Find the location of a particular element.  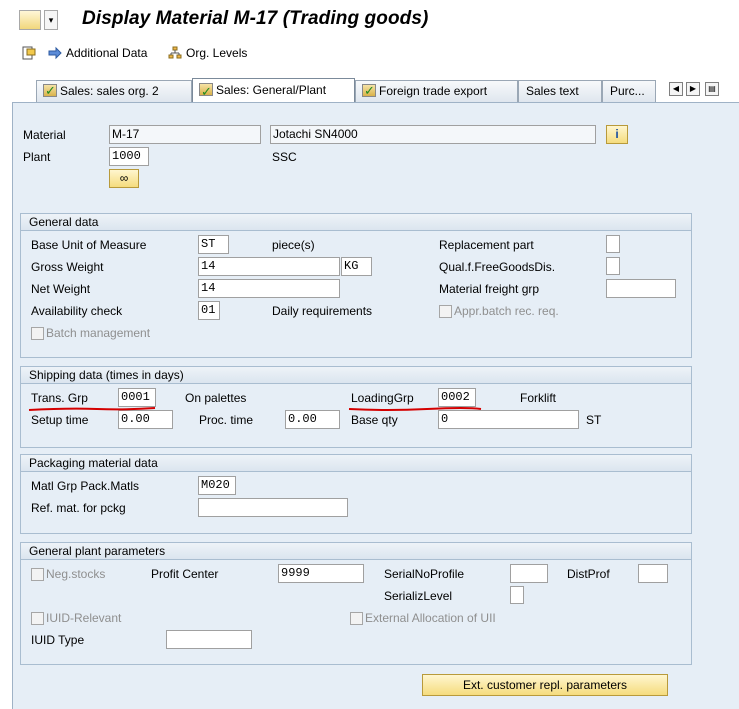

group-title: Packaging material data is located at coordinates (356, 463).